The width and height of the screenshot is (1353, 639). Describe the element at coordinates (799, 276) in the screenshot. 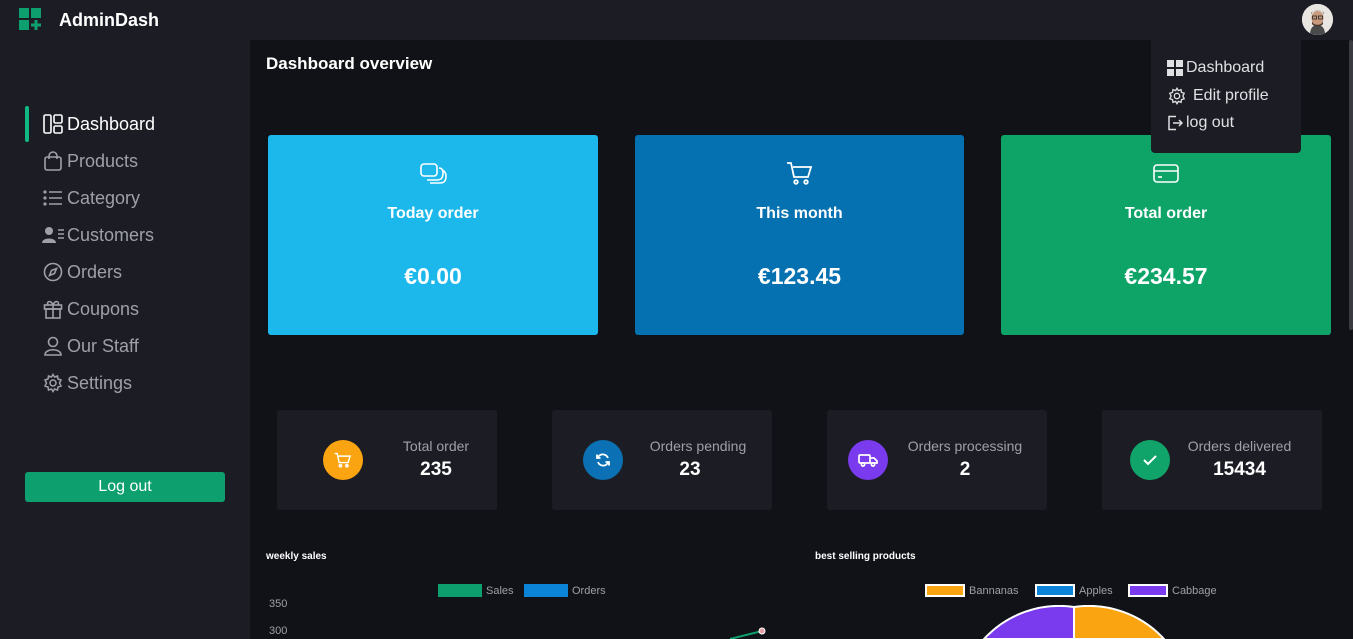

I see `card-value: €123.45` at that location.